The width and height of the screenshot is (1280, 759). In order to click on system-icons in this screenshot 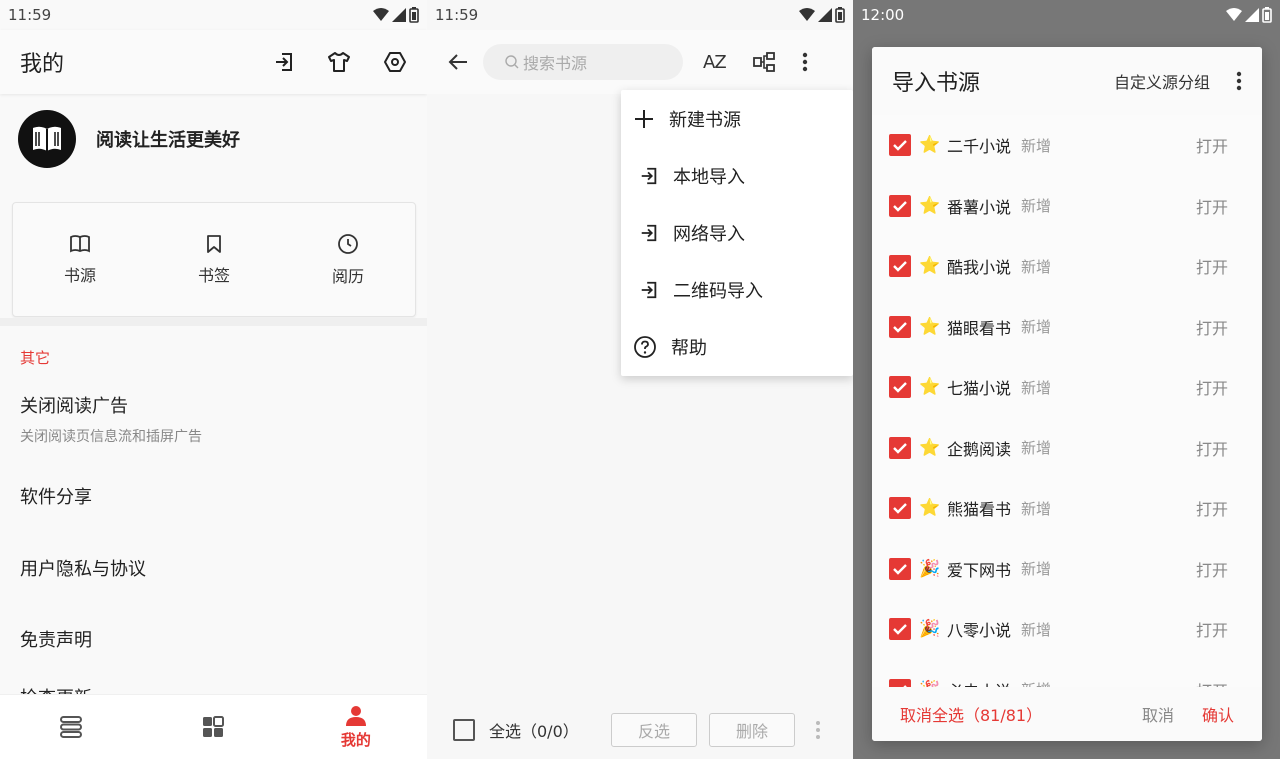, I will do `click(822, 15)`.